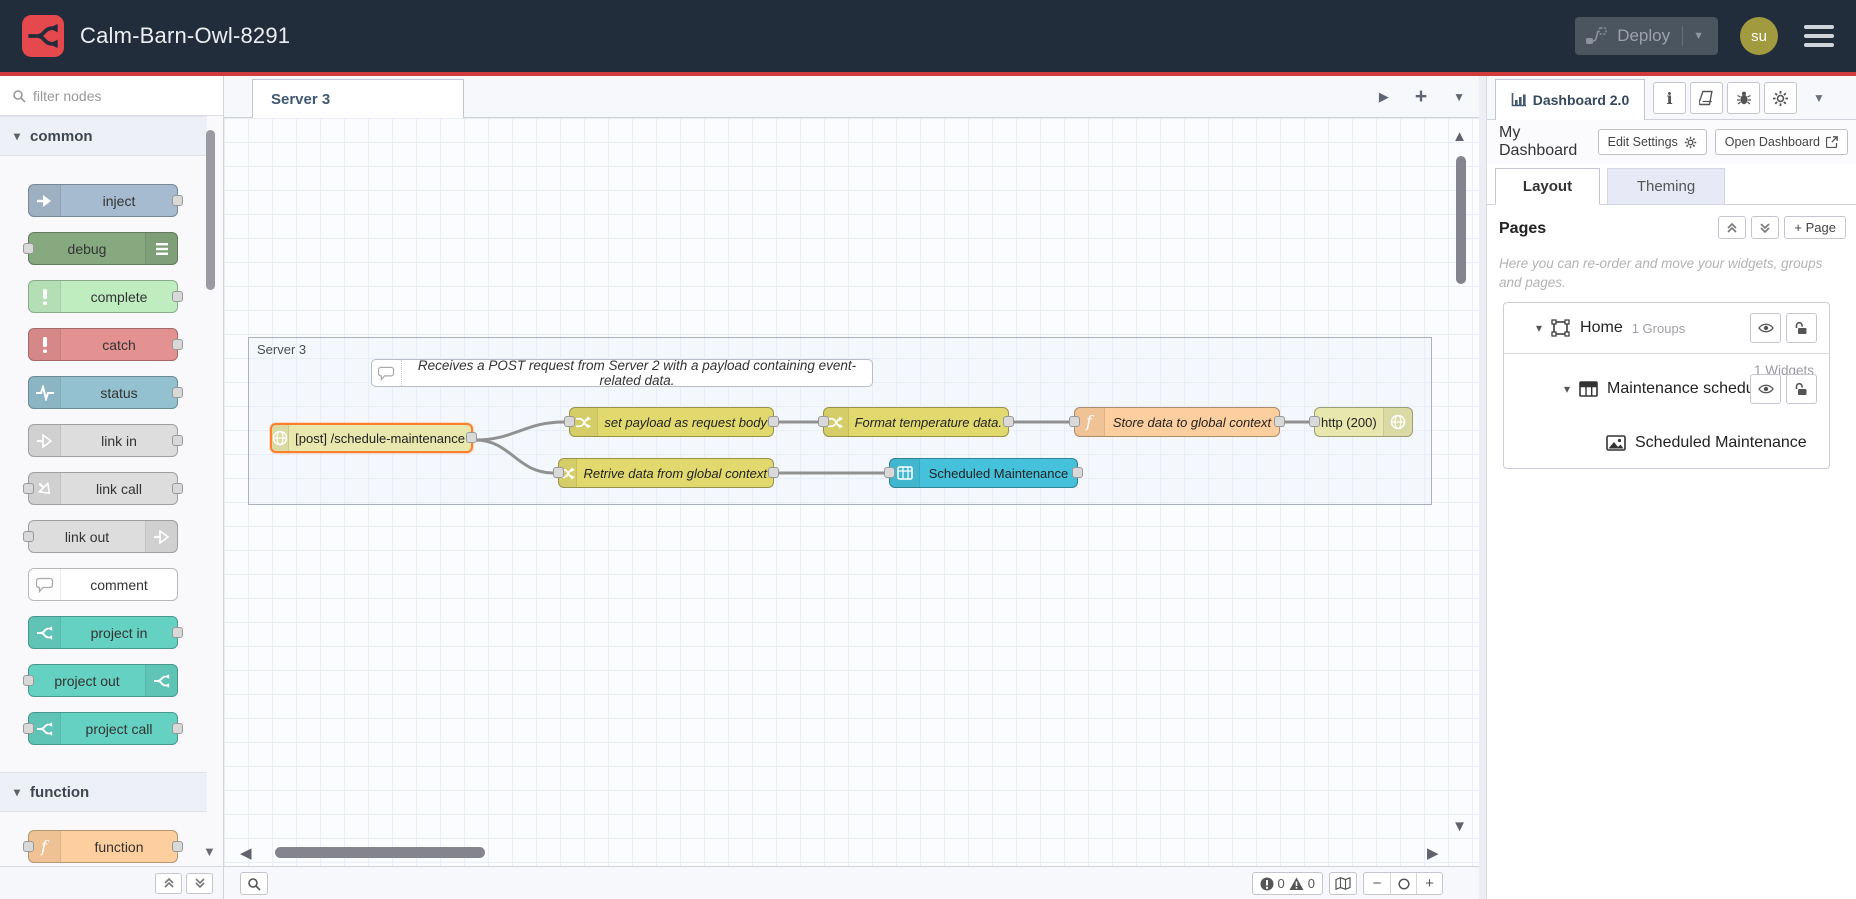 This screenshot has width=1856, height=899. Describe the element at coordinates (983, 473) in the screenshot. I see `flow-node-ui-table: Scheduled Maintenance` at that location.